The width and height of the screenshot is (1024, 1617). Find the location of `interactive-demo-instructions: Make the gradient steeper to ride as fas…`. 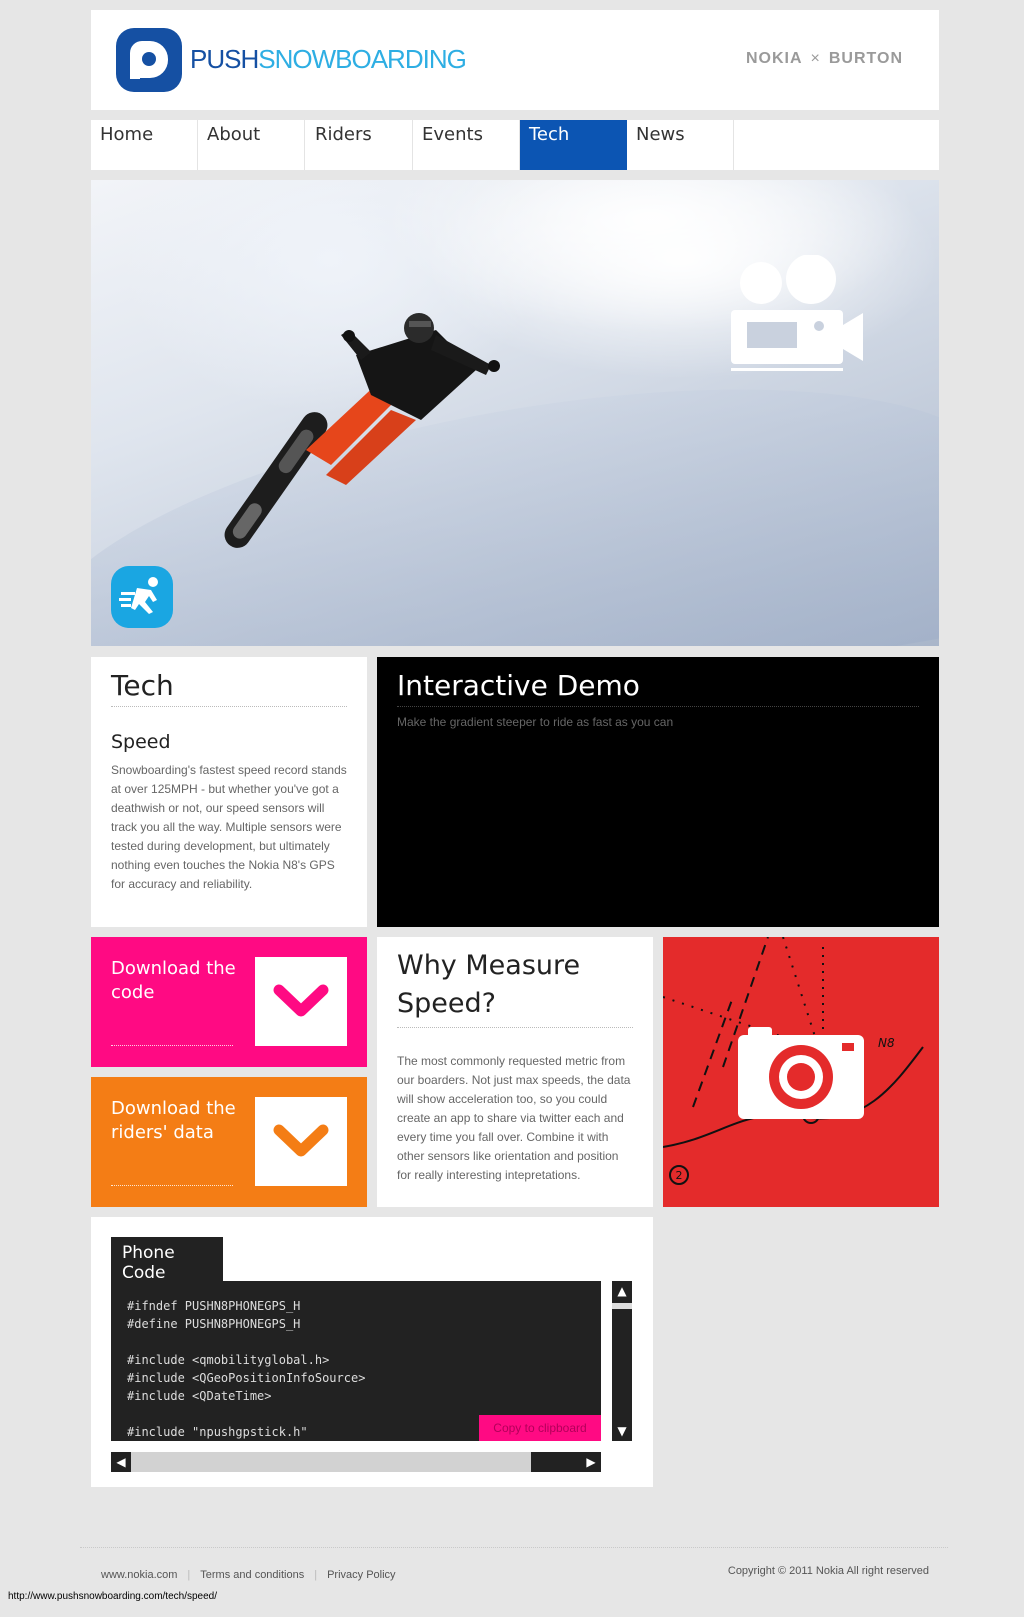

interactive-demo-instructions: Make the gradient steeper to ride as fas… is located at coordinates (535, 722).